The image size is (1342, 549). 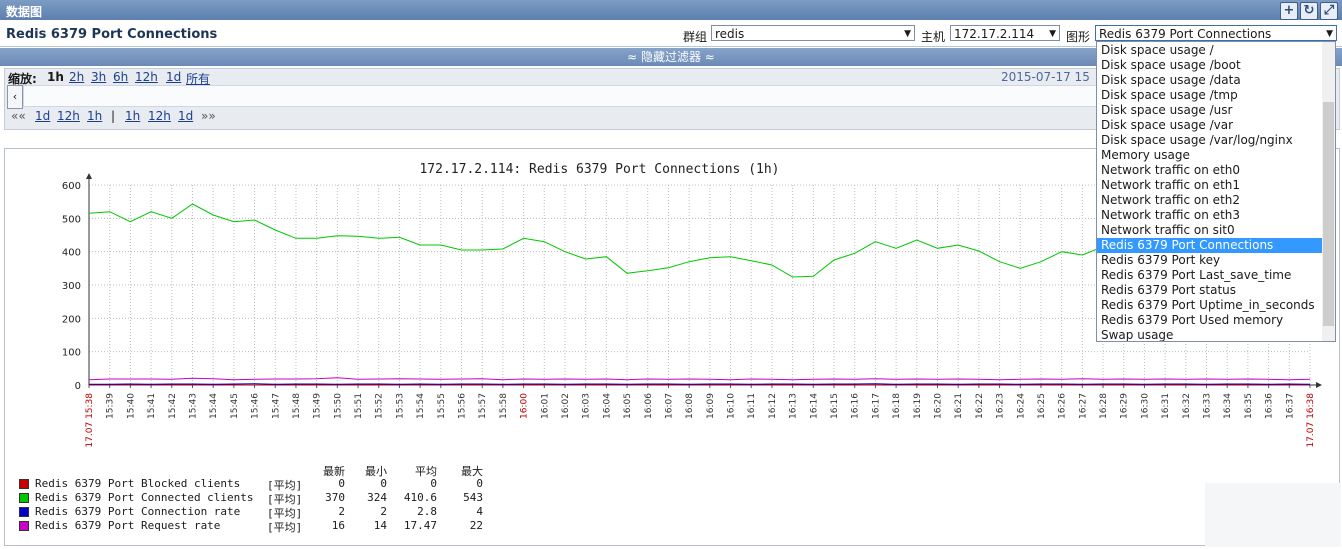 What do you see at coordinates (1210, 200) in the screenshot?
I see `dropdown-option: Network traffic on eth2` at bounding box center [1210, 200].